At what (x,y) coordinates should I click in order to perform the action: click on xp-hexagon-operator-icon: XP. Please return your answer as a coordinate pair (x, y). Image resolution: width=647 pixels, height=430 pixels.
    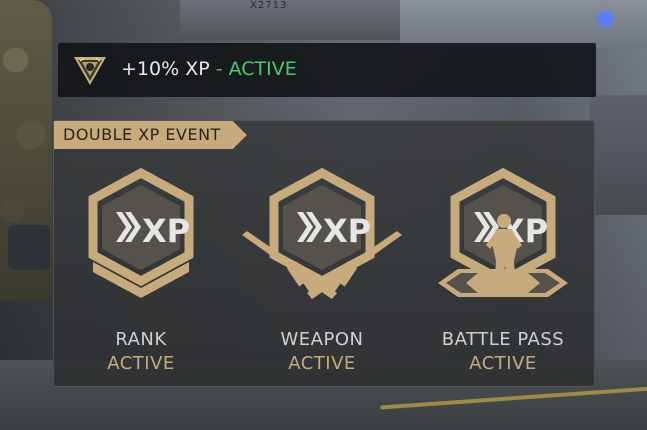
    Looking at the image, I should click on (503, 232).